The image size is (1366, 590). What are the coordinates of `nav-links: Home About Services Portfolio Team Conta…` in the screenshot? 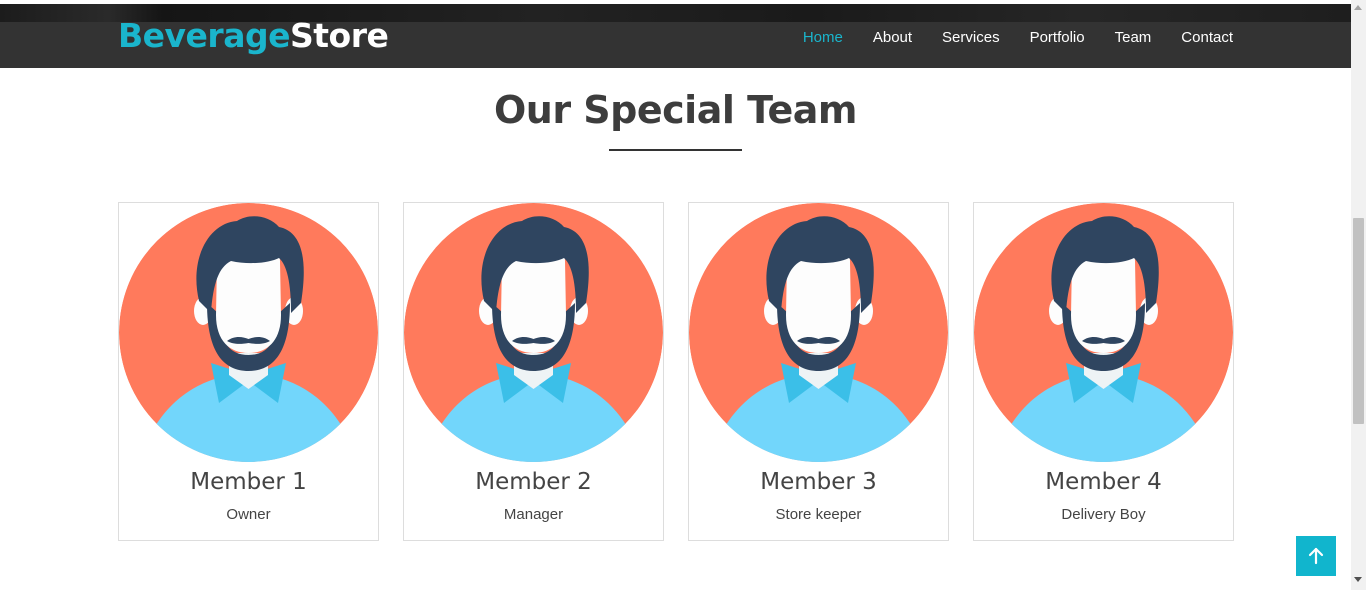 It's located at (1003, 37).